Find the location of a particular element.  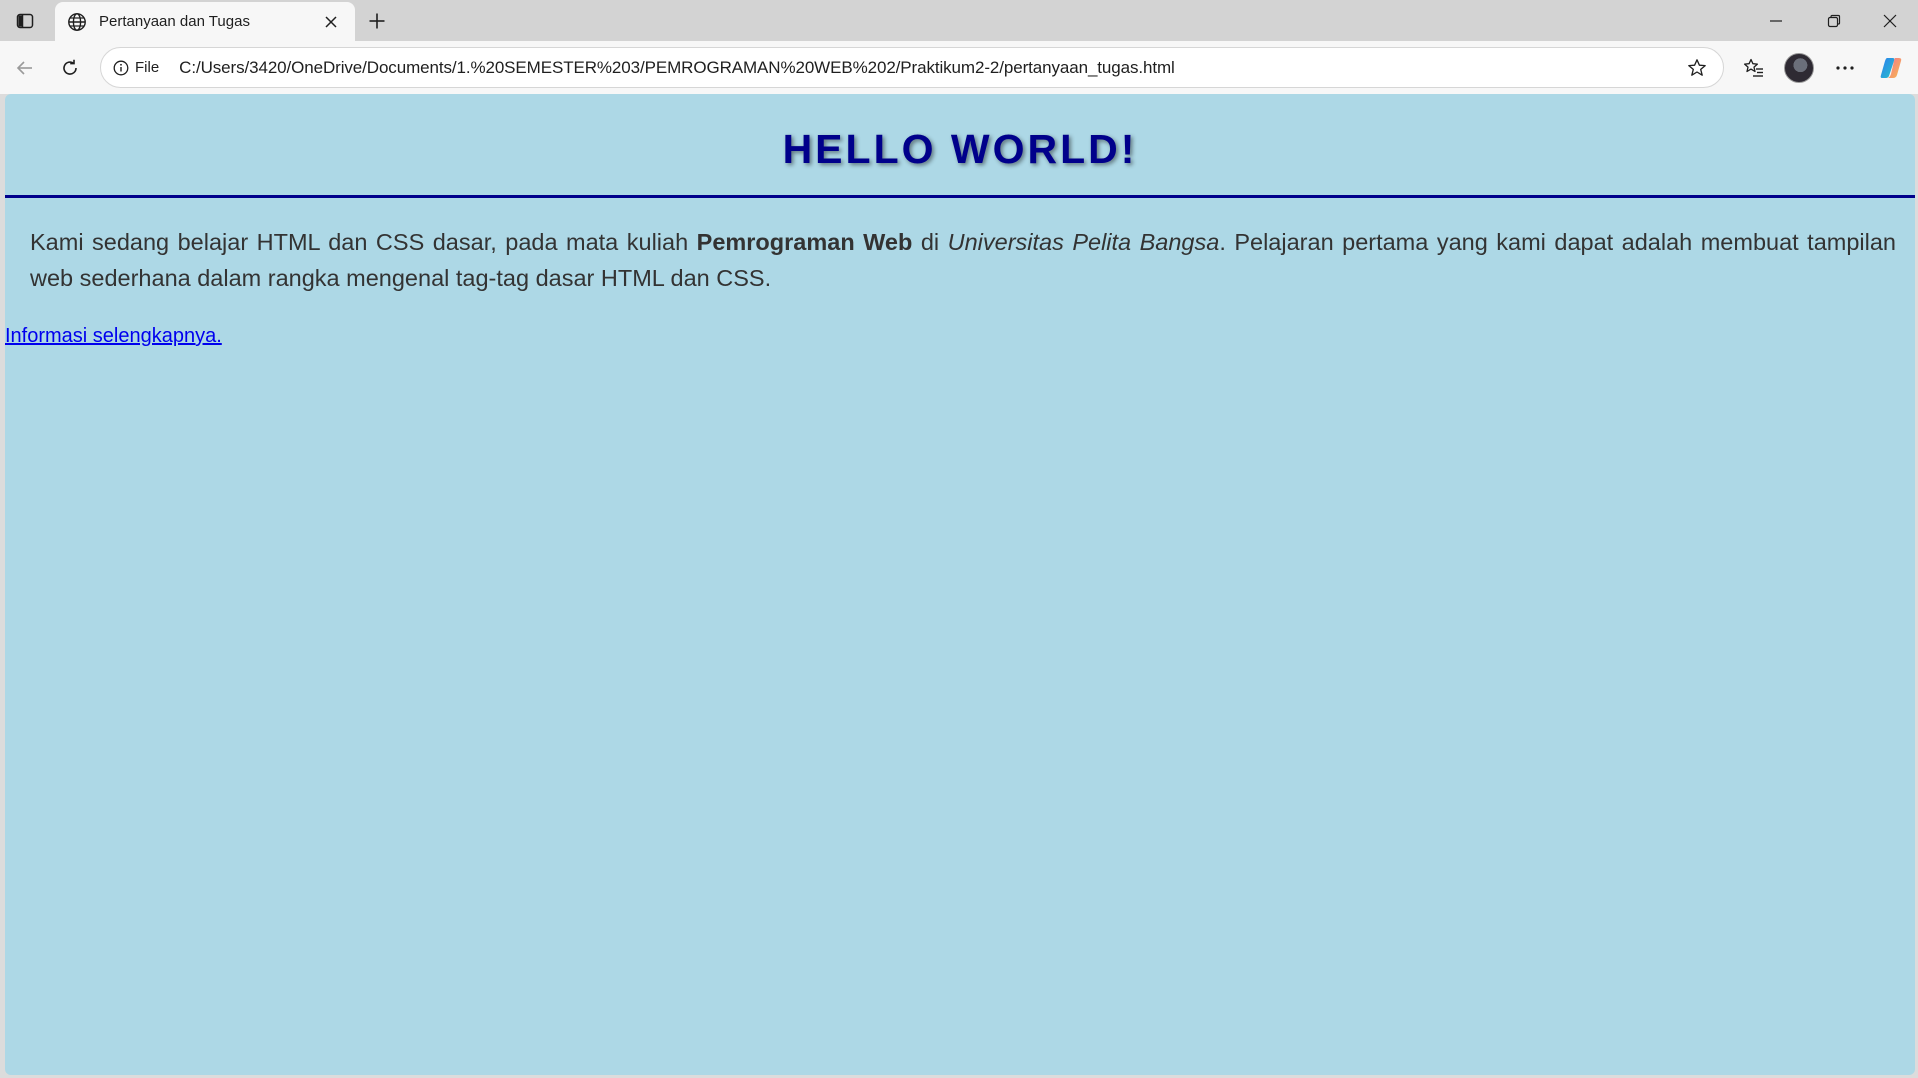

tab-active: Pertanyaan dan Tugas is located at coordinates (205, 21).